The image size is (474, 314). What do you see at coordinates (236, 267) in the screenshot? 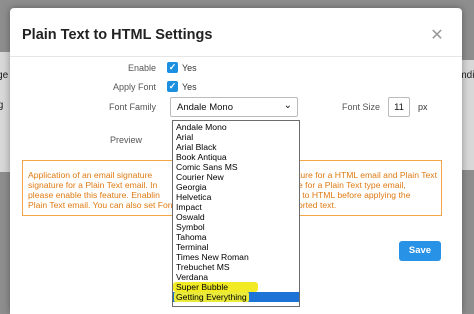
I see `font-option: Trebuchet MS` at bounding box center [236, 267].